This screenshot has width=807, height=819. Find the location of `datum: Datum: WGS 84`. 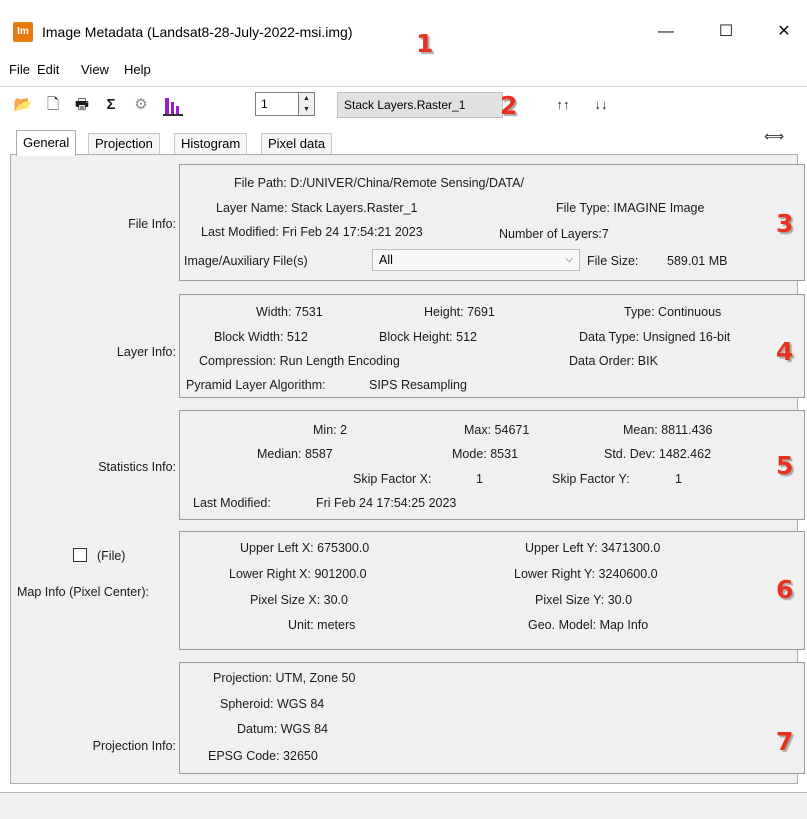

datum: Datum: WGS 84 is located at coordinates (282, 729).